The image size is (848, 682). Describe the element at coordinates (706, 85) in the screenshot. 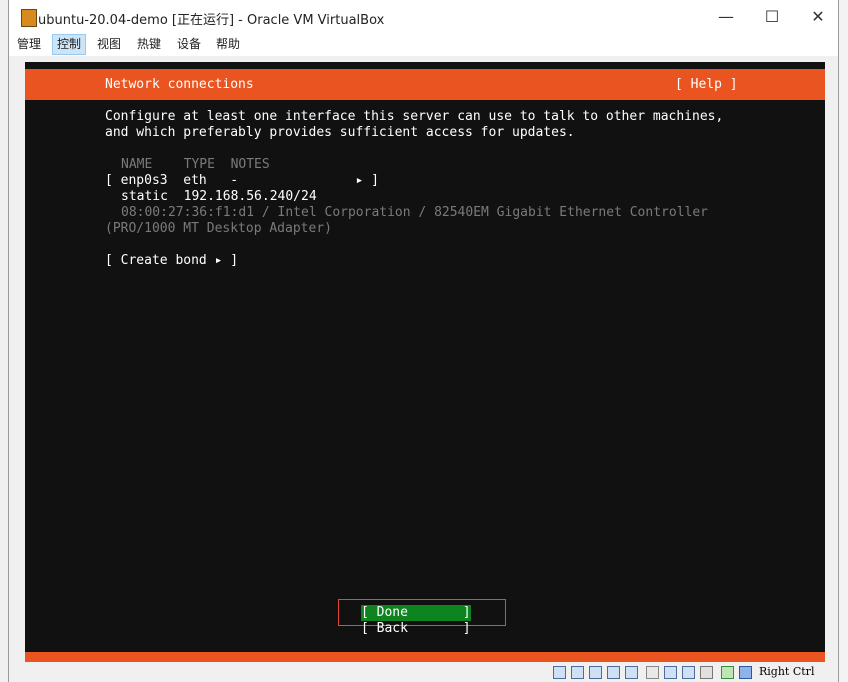

I see `help-button: [ Help ]` at that location.